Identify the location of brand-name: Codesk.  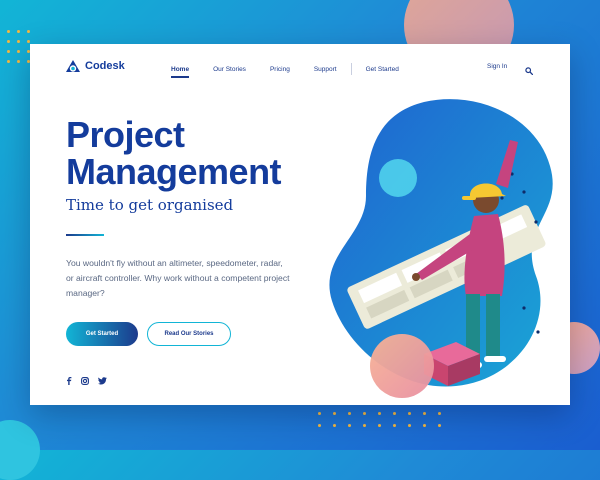
(105, 66).